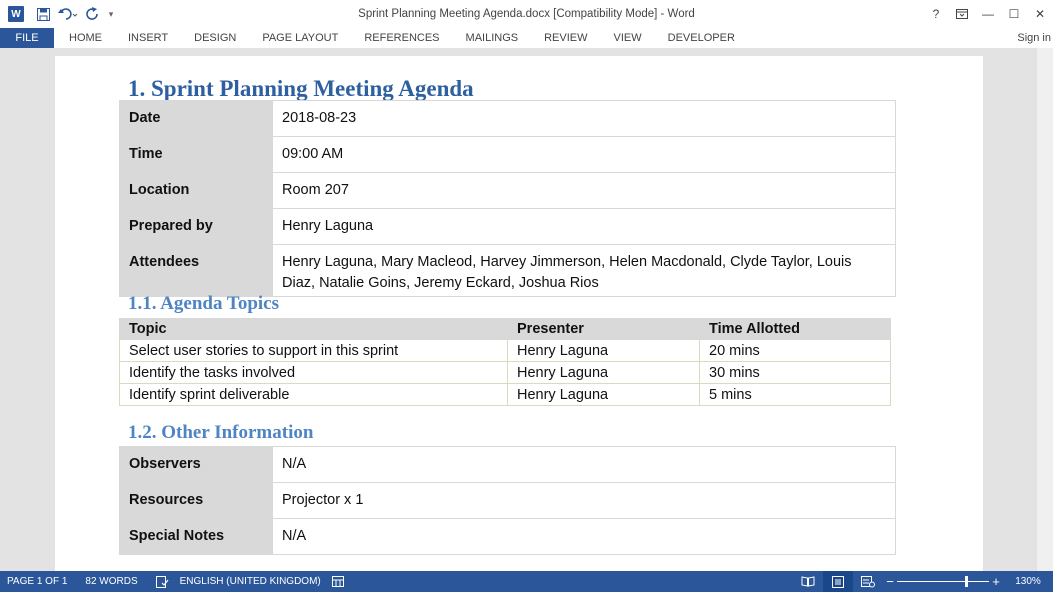  Describe the element at coordinates (868, 581) in the screenshot. I see `web-layout-icon` at that location.